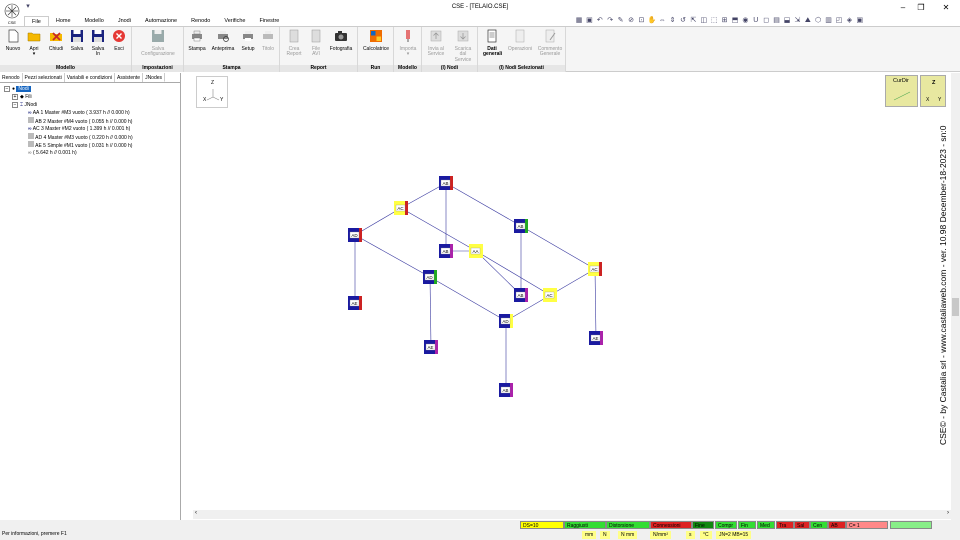 Image resolution: width=960 pixels, height=540 pixels. I want to click on salva-button: Salva, so click(77, 40).